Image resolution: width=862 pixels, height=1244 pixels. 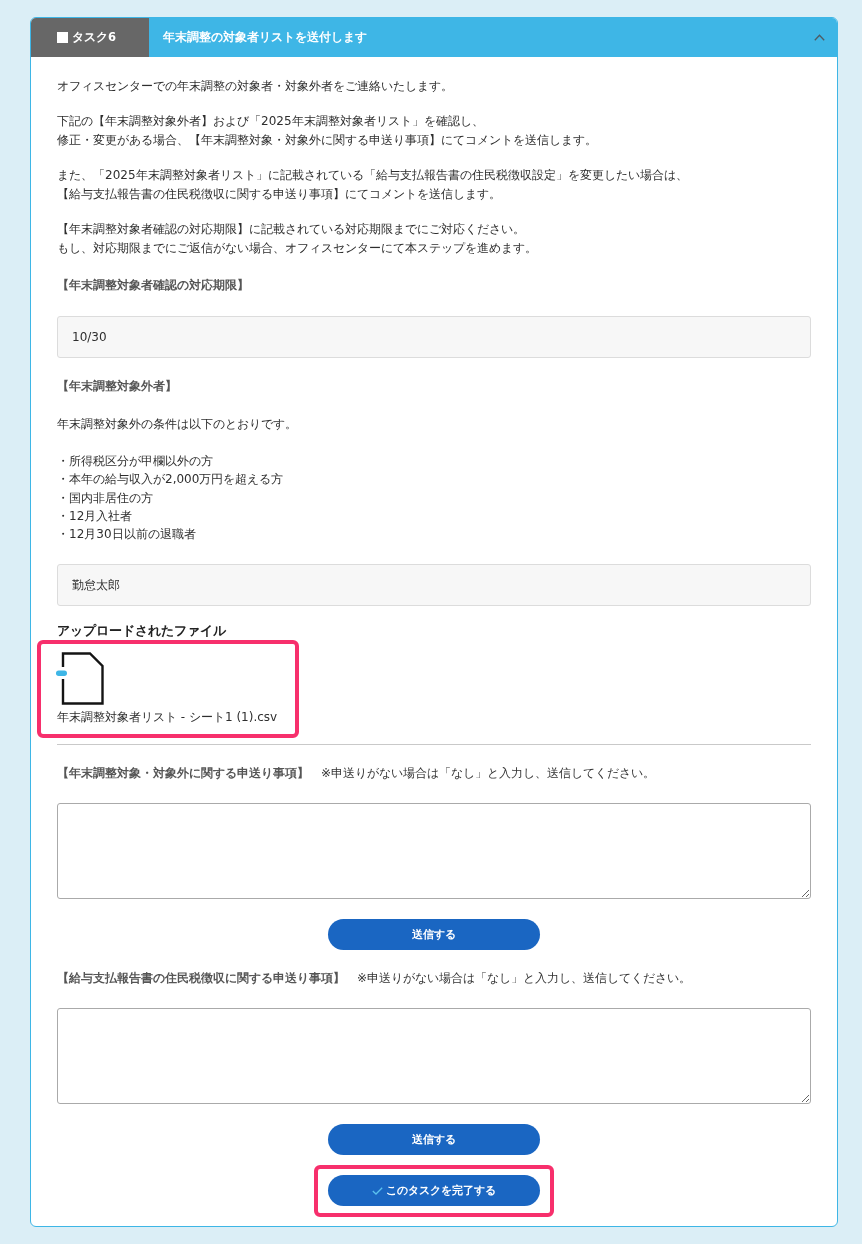 What do you see at coordinates (279, 194) in the screenshot?
I see `body-text: 【給与支払報告書の住民税徴収に関する申送り事項】にてコメントを送信します。` at bounding box center [279, 194].